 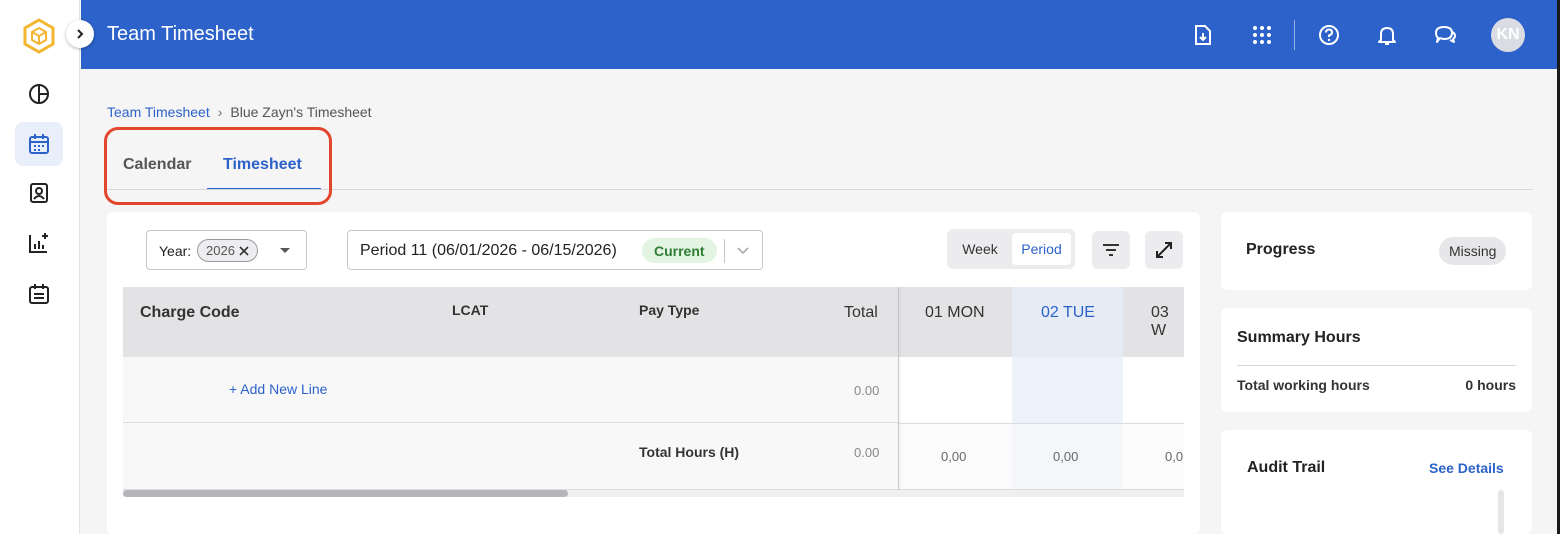 I want to click on progress-status-badge: Missing, so click(x=1473, y=251).